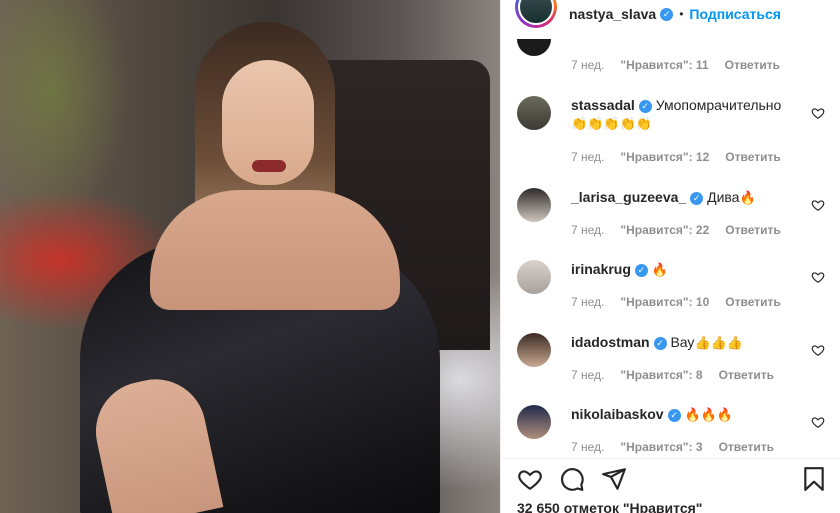  I want to click on comment-meta: 7 нед. "Нравится": 12 Ответить, so click(676, 157).